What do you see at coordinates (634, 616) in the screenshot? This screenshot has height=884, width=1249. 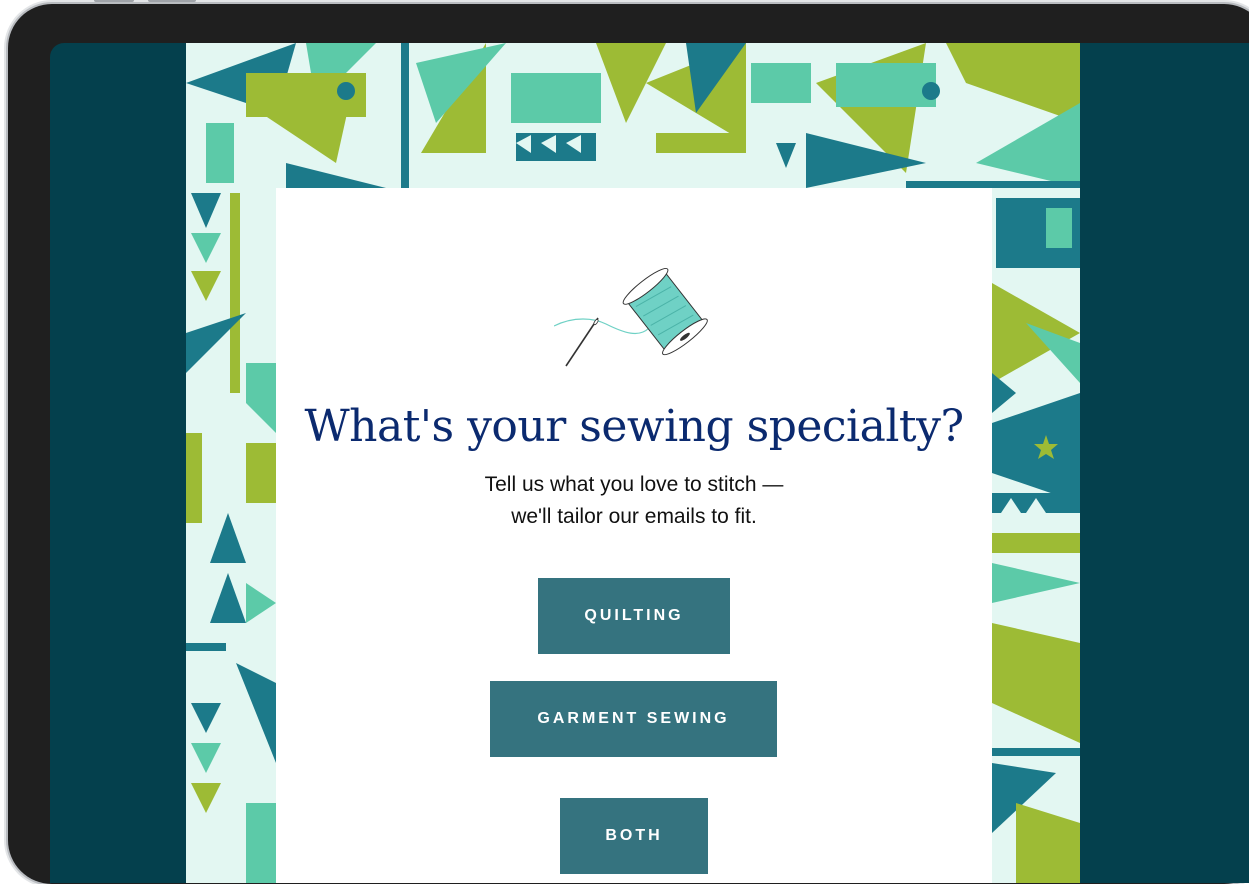 I see `quilting-button: QUILTING` at bounding box center [634, 616].